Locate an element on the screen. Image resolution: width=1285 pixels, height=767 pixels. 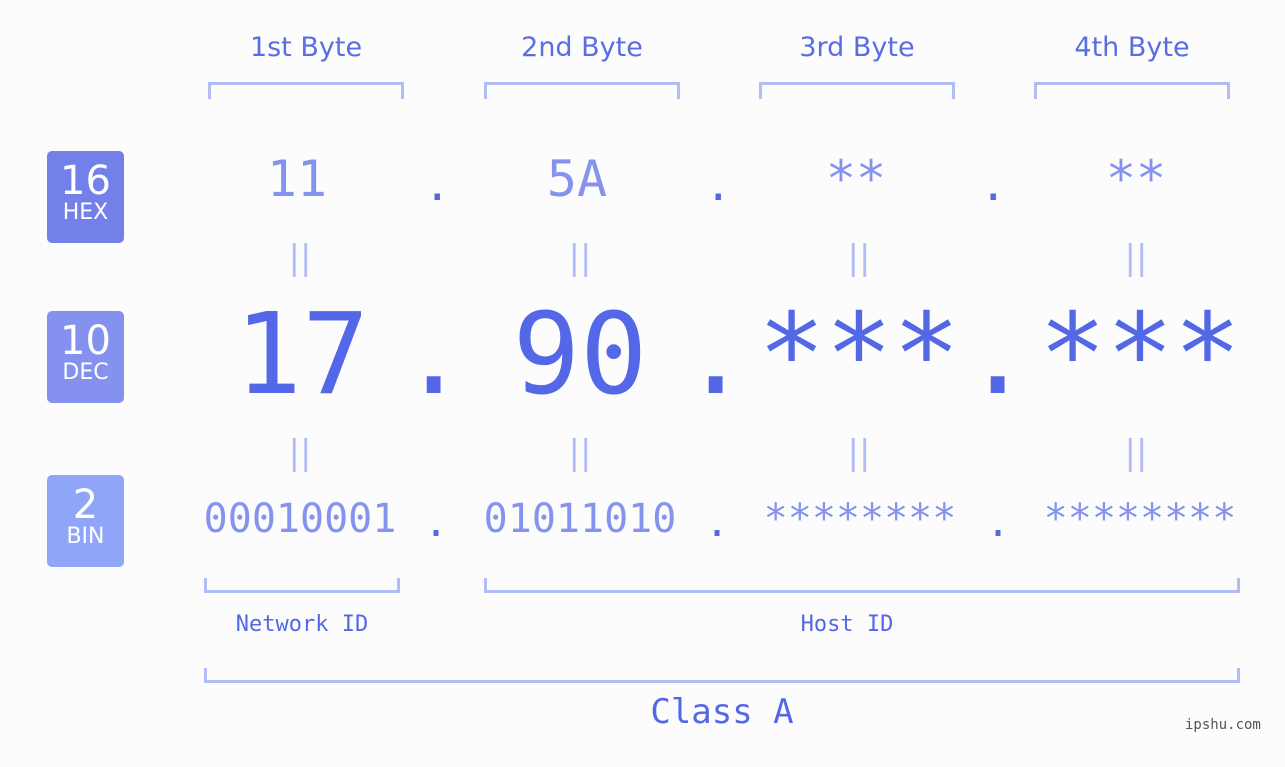
bin-badge: 2 BIN is located at coordinates (85, 521).